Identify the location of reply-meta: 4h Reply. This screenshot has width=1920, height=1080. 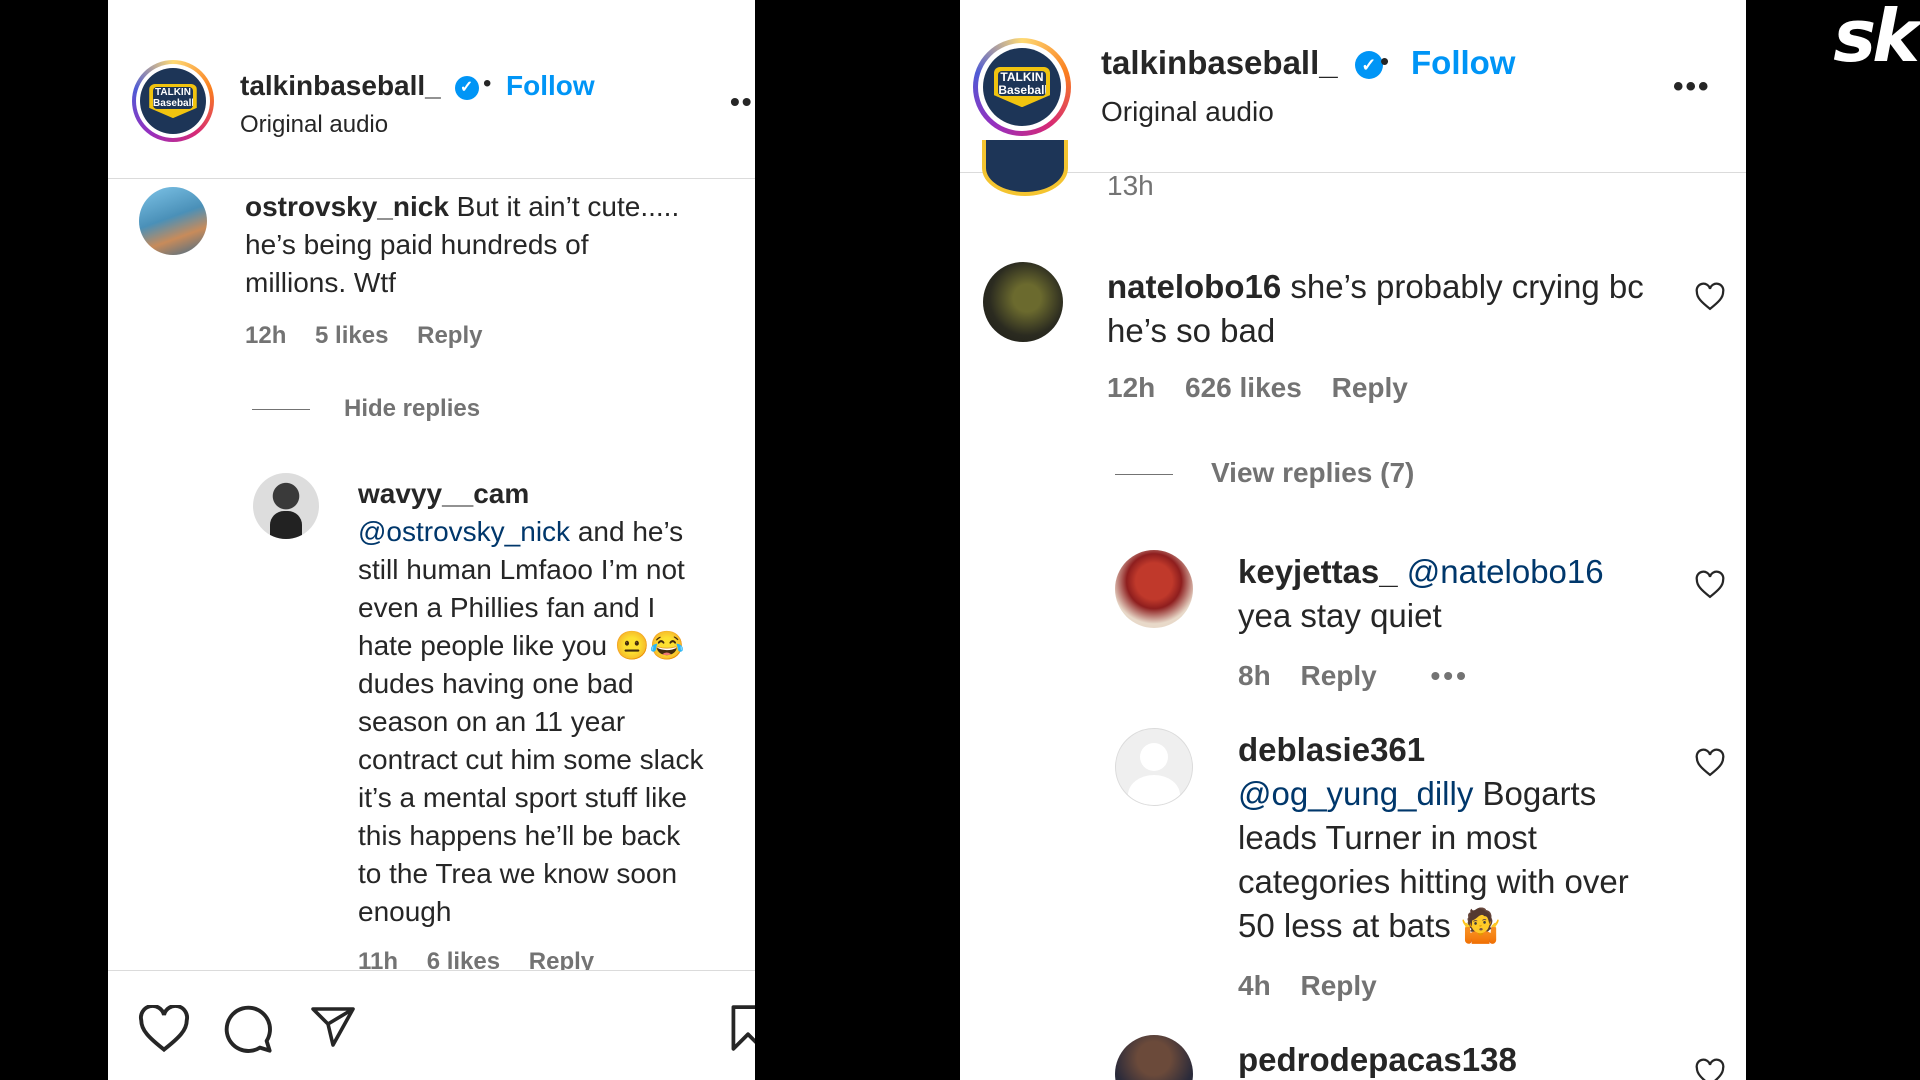
(1318, 986).